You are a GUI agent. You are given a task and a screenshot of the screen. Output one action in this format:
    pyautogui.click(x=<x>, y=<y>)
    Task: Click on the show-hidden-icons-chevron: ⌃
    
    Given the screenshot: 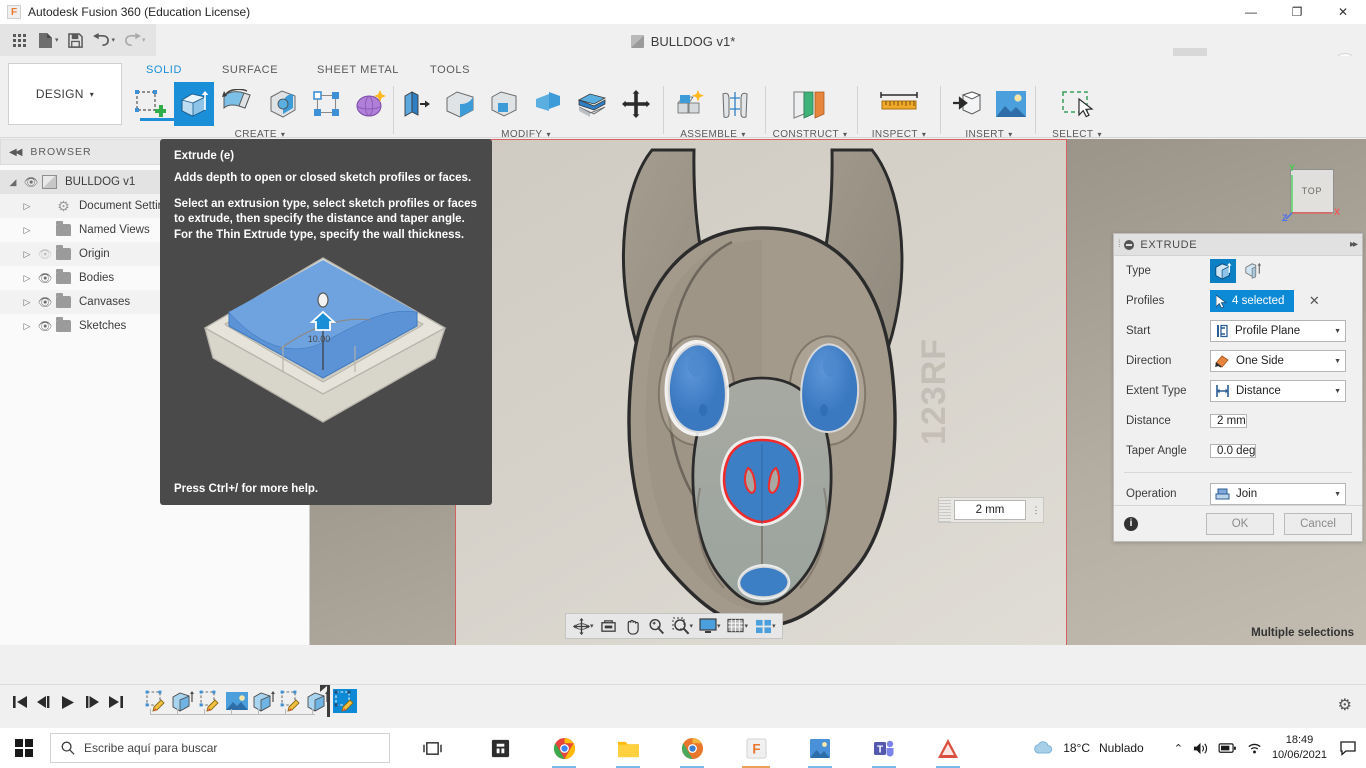 What is the action you would take?
    pyautogui.click(x=1178, y=748)
    